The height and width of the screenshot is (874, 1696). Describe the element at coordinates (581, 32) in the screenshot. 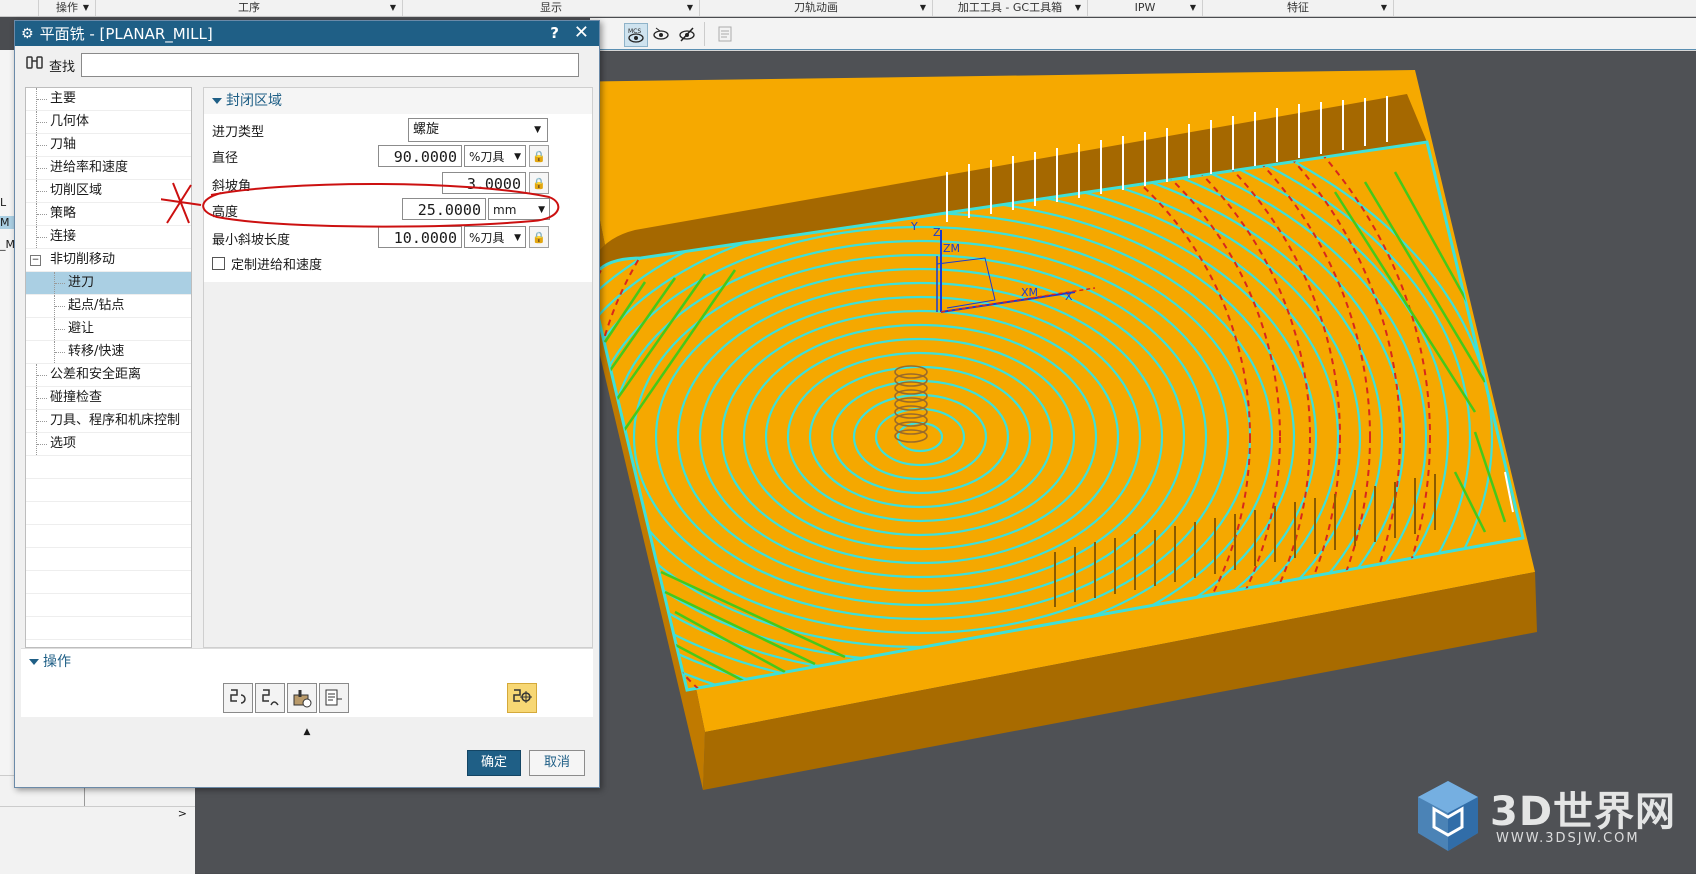

I see `close-button: ✕` at that location.